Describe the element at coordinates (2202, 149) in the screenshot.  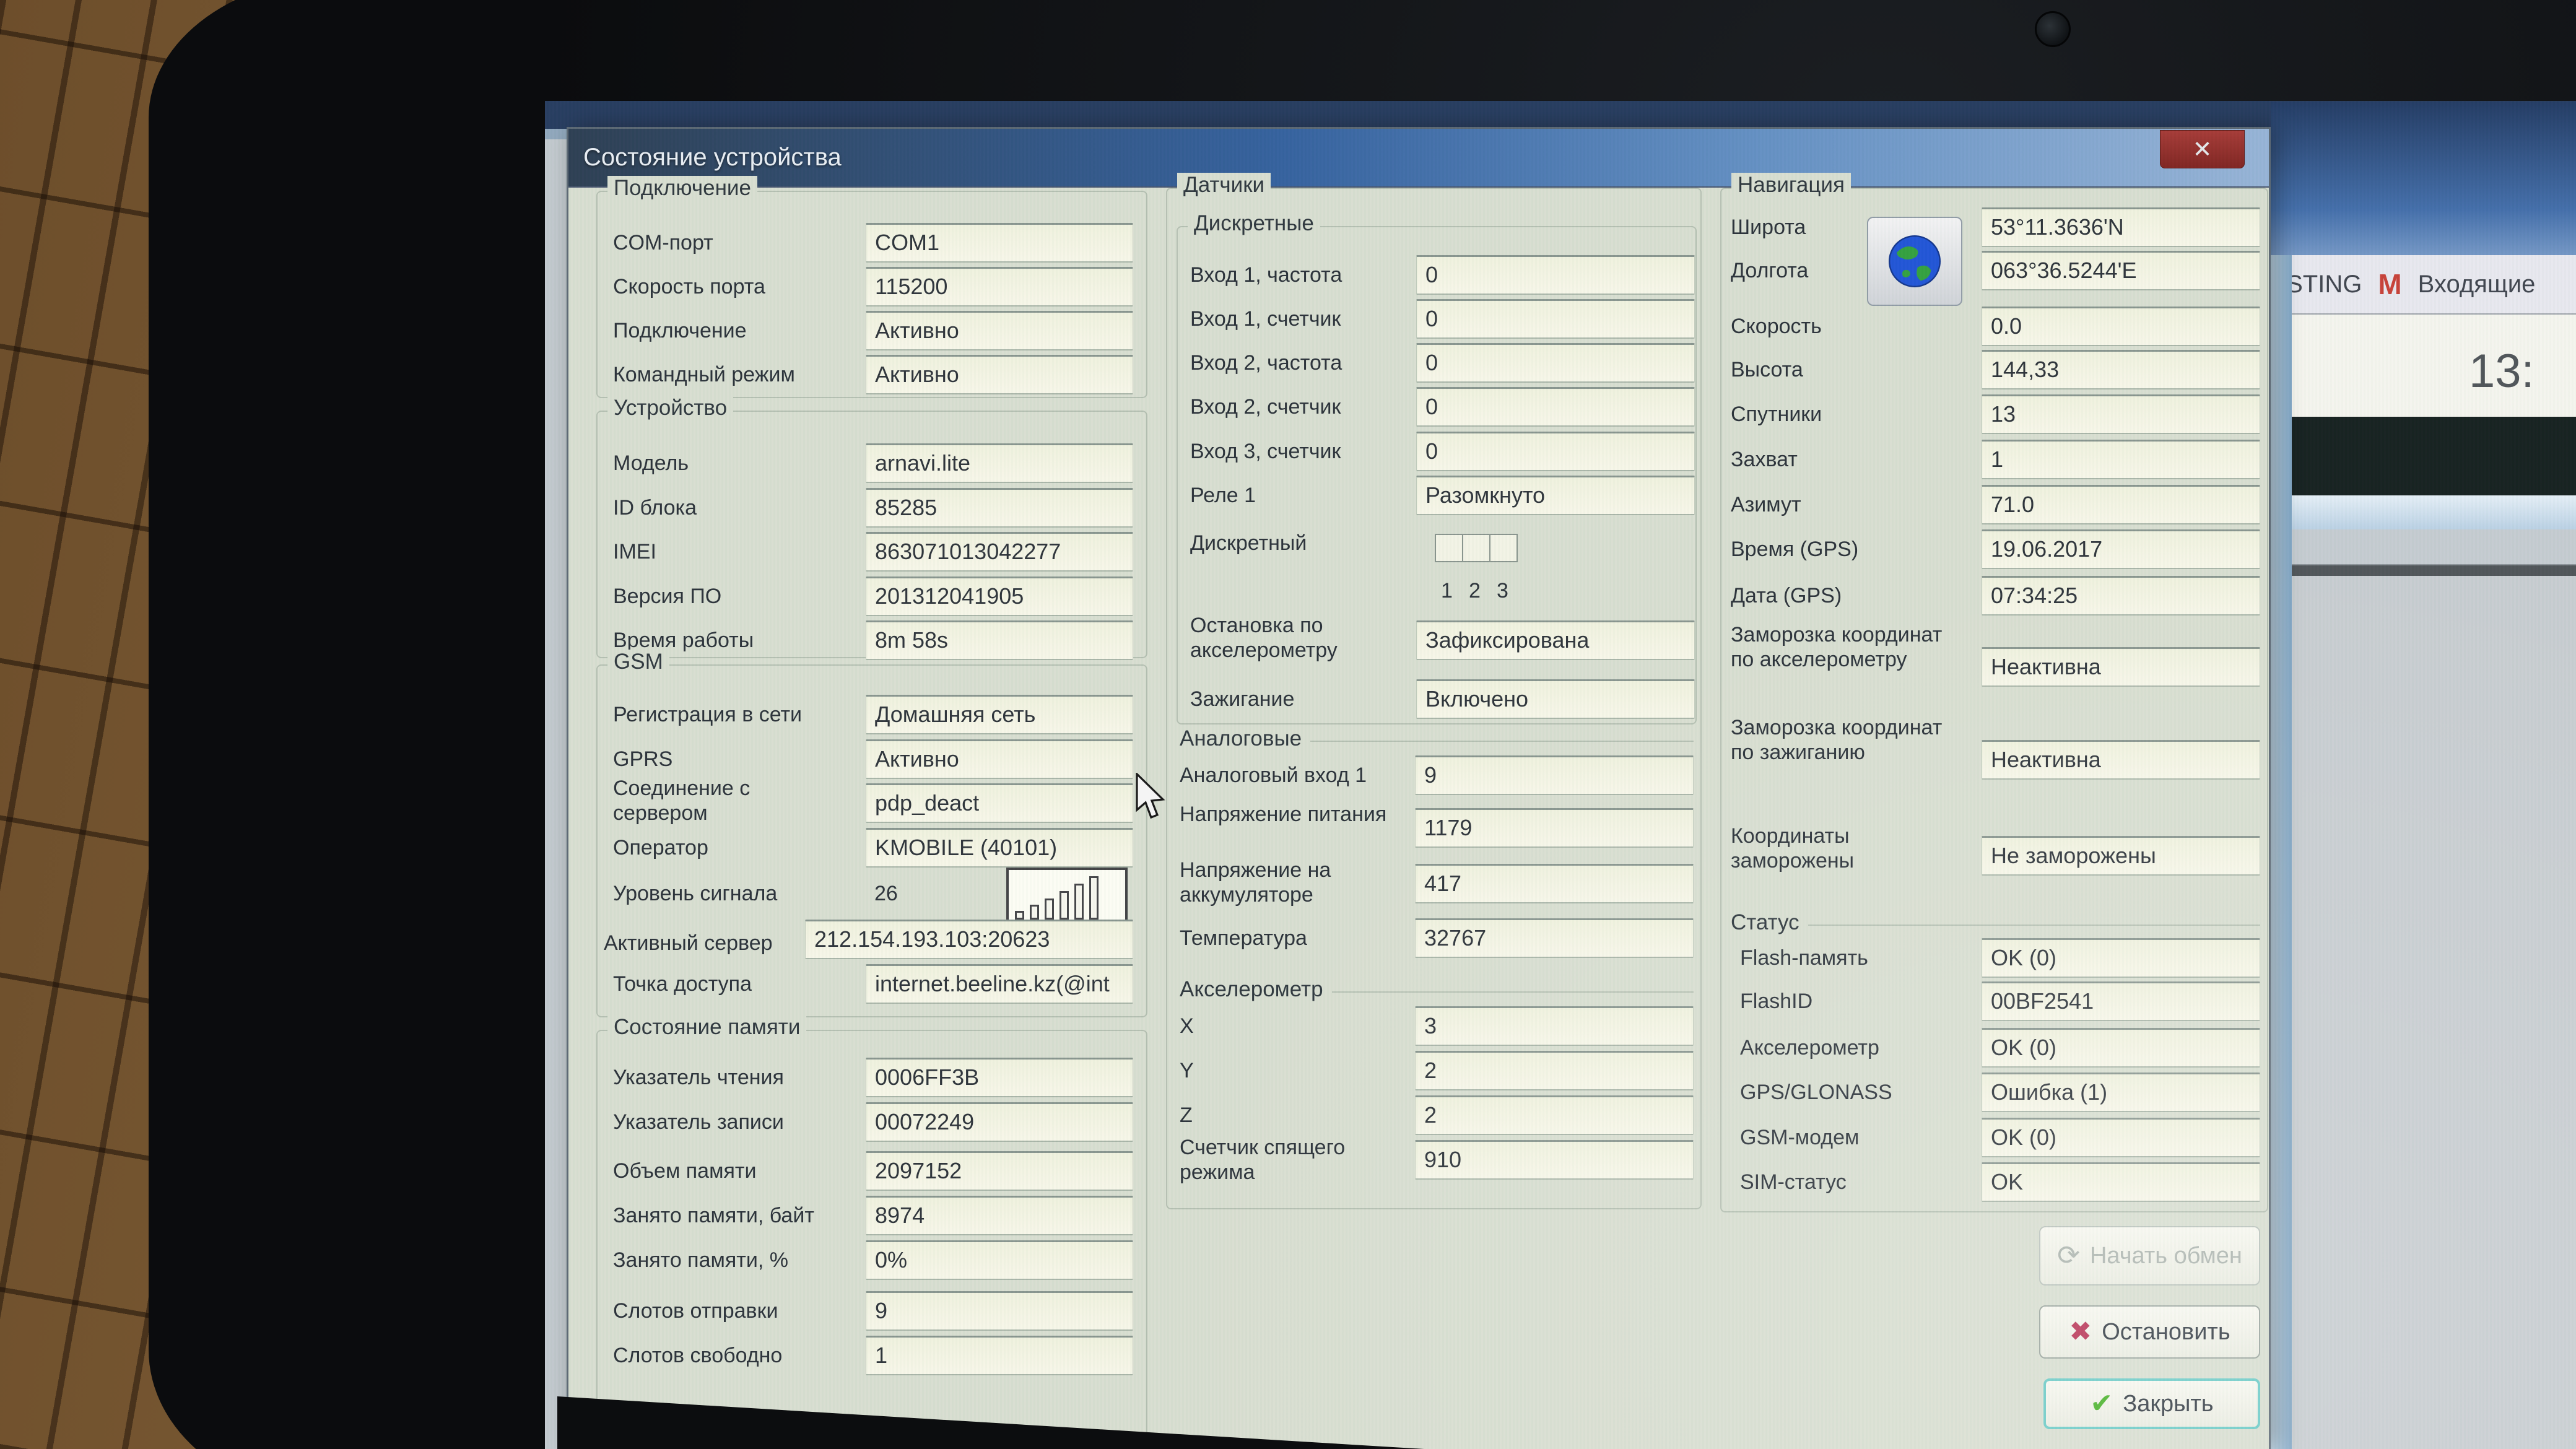
I see `close-icon: ✕` at that location.